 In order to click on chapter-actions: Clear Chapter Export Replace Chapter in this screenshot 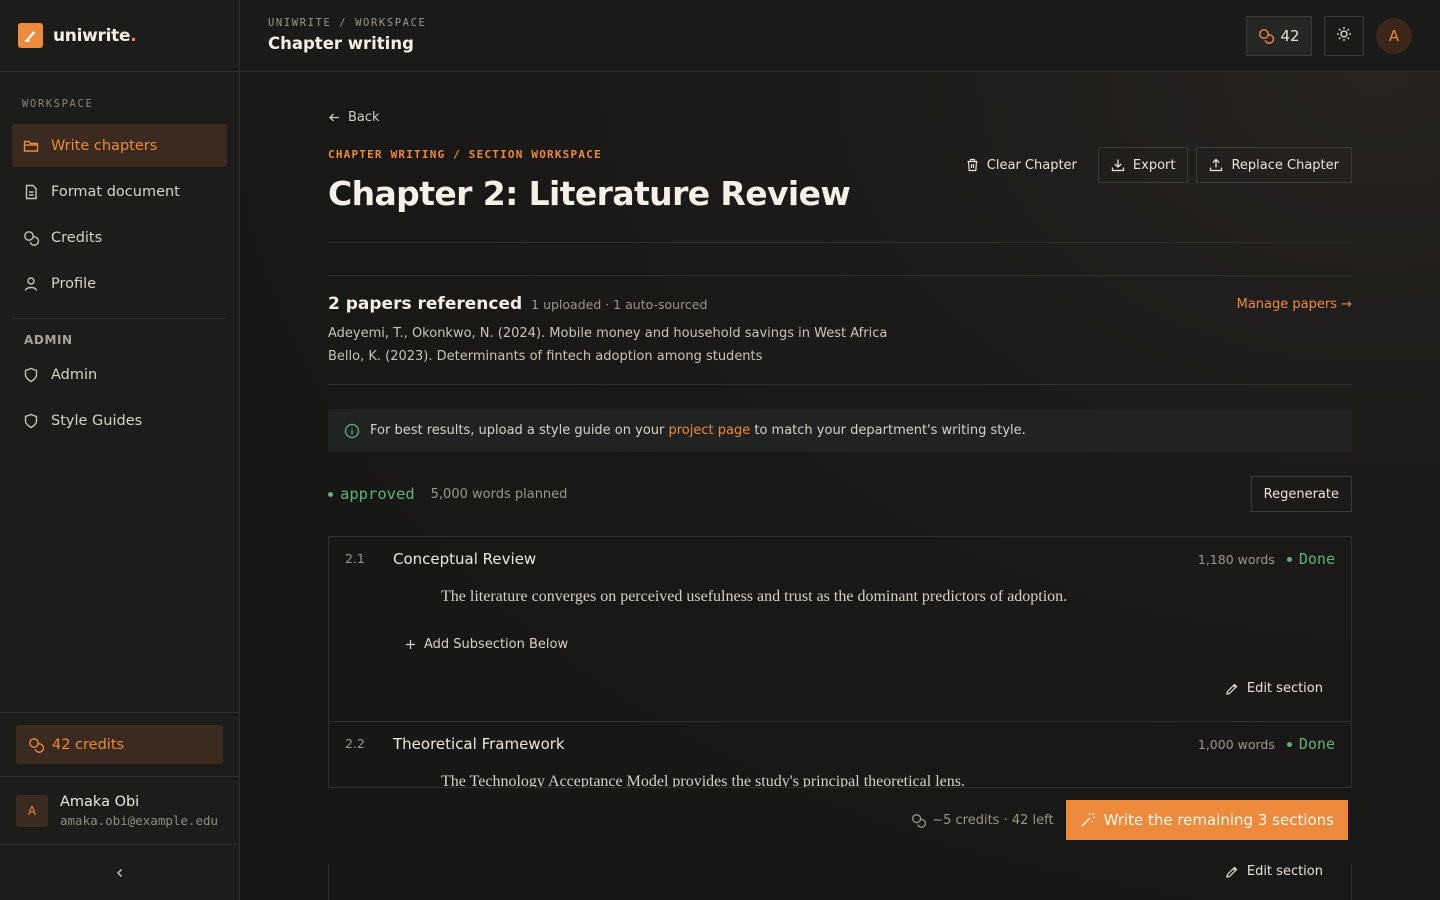, I will do `click(1152, 165)`.